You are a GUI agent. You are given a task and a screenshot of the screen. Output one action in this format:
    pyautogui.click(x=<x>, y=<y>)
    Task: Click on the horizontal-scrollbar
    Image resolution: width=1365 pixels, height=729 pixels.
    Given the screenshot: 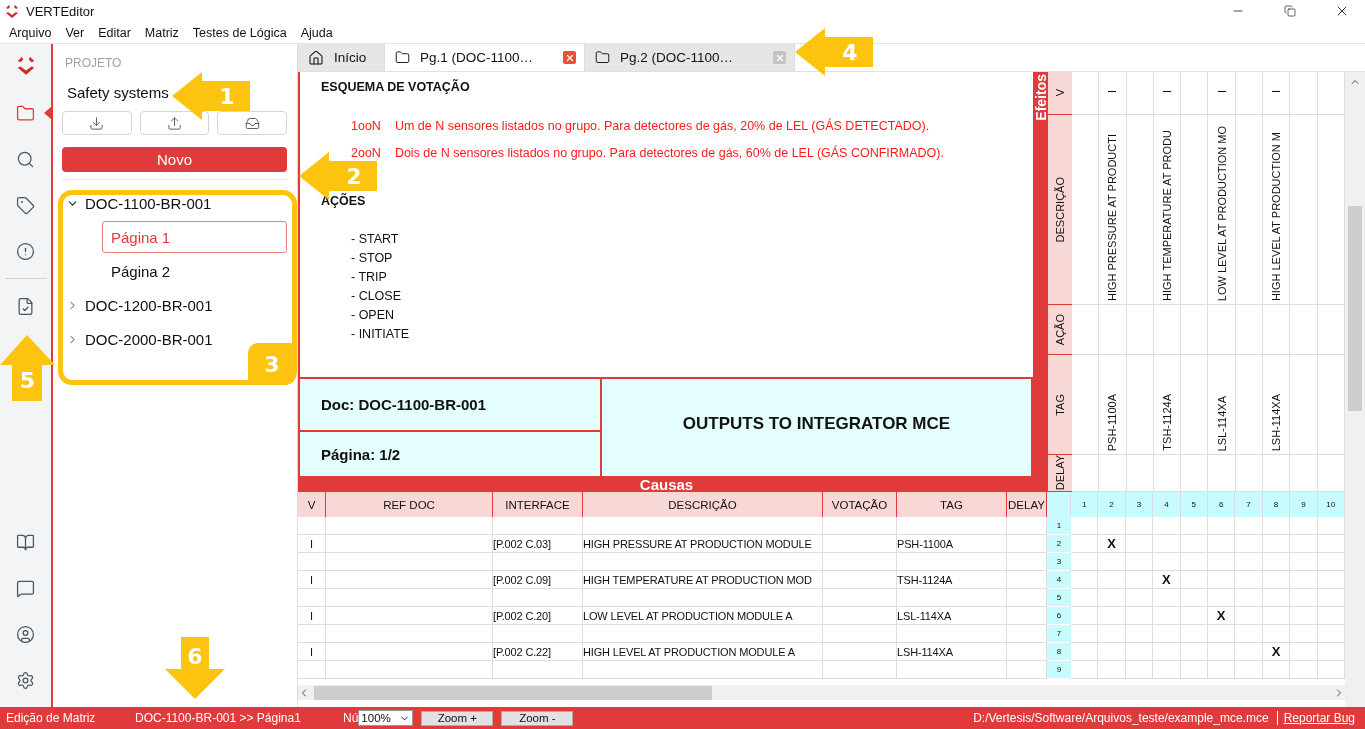 What is the action you would take?
    pyautogui.click(x=821, y=692)
    